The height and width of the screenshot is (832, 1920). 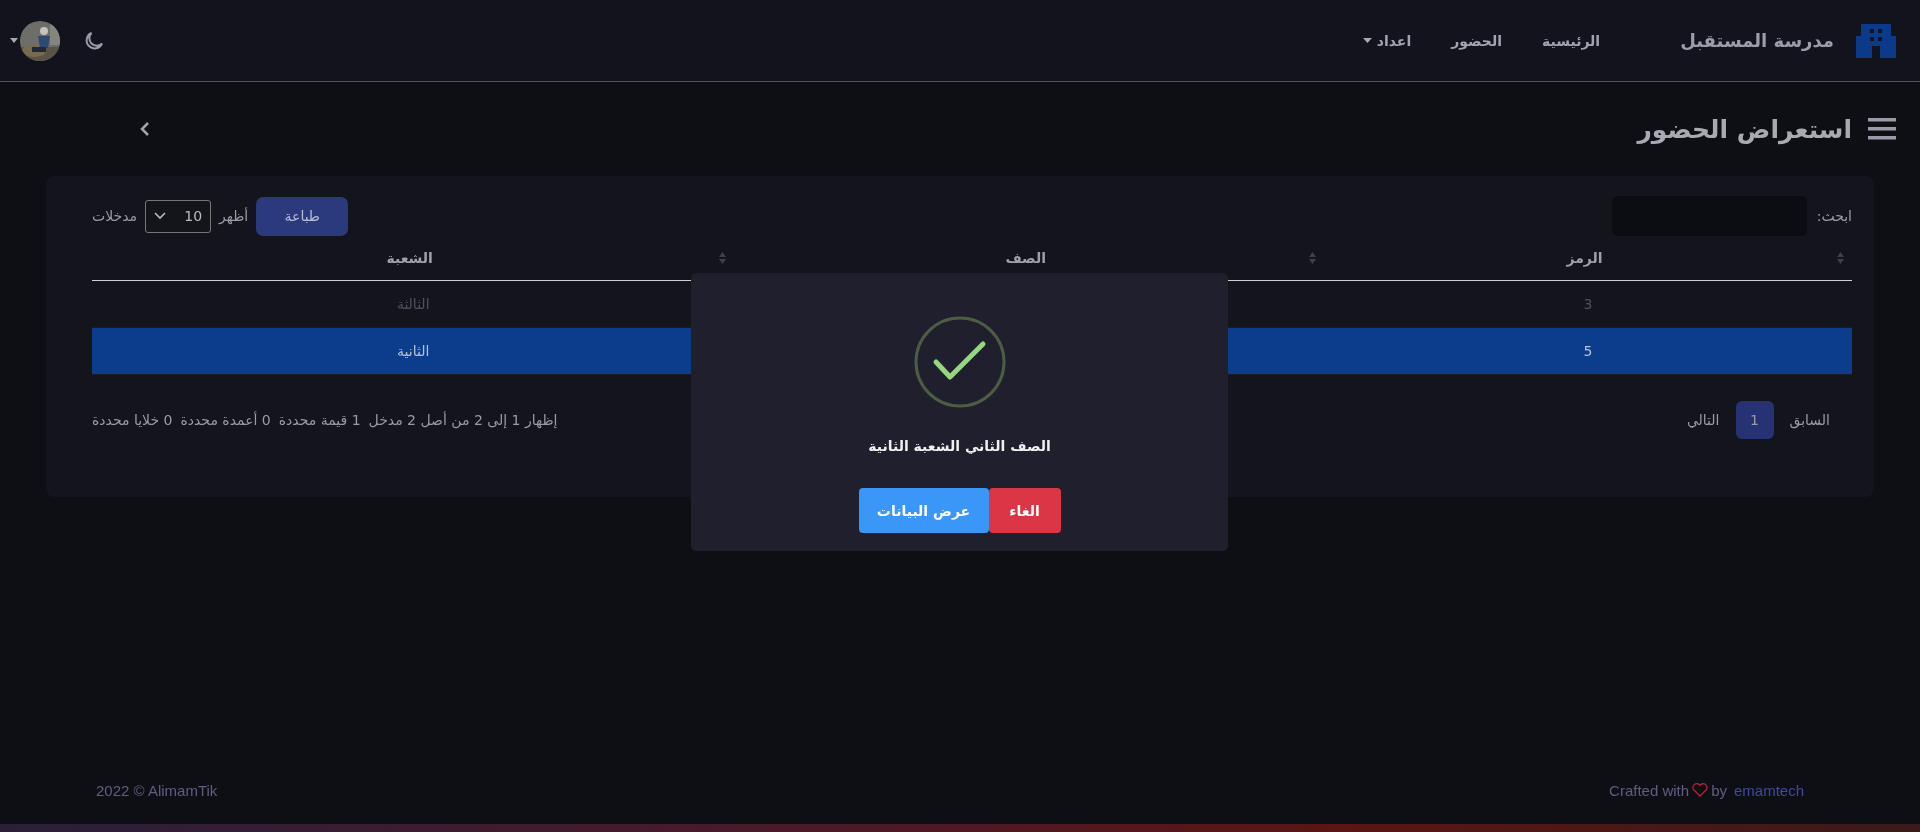 I want to click on nav-link: الحضور, so click(x=1476, y=40).